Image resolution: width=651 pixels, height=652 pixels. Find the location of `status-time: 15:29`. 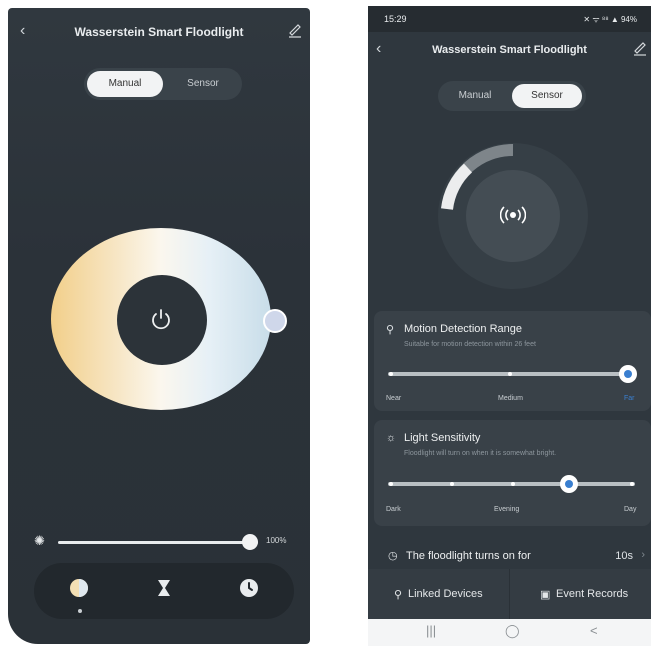

status-time: 15:29 is located at coordinates (395, 19).